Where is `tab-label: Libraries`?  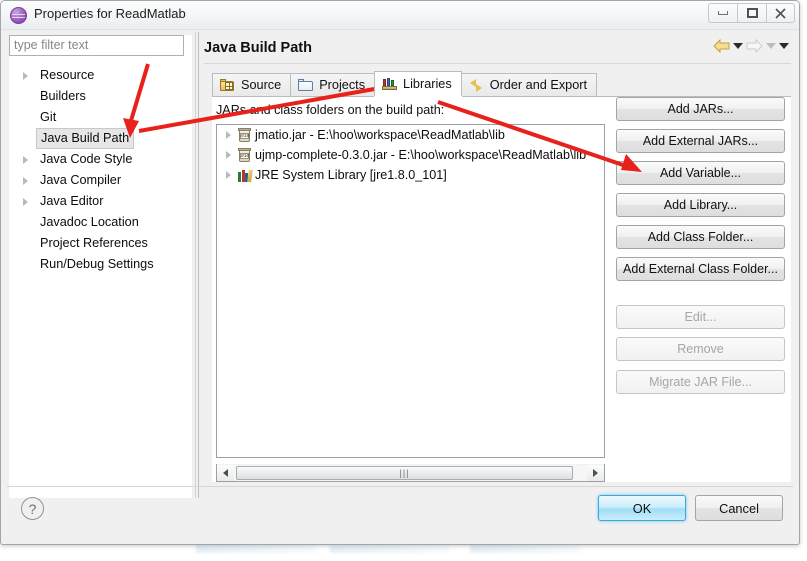
tab-label: Libraries is located at coordinates (427, 84).